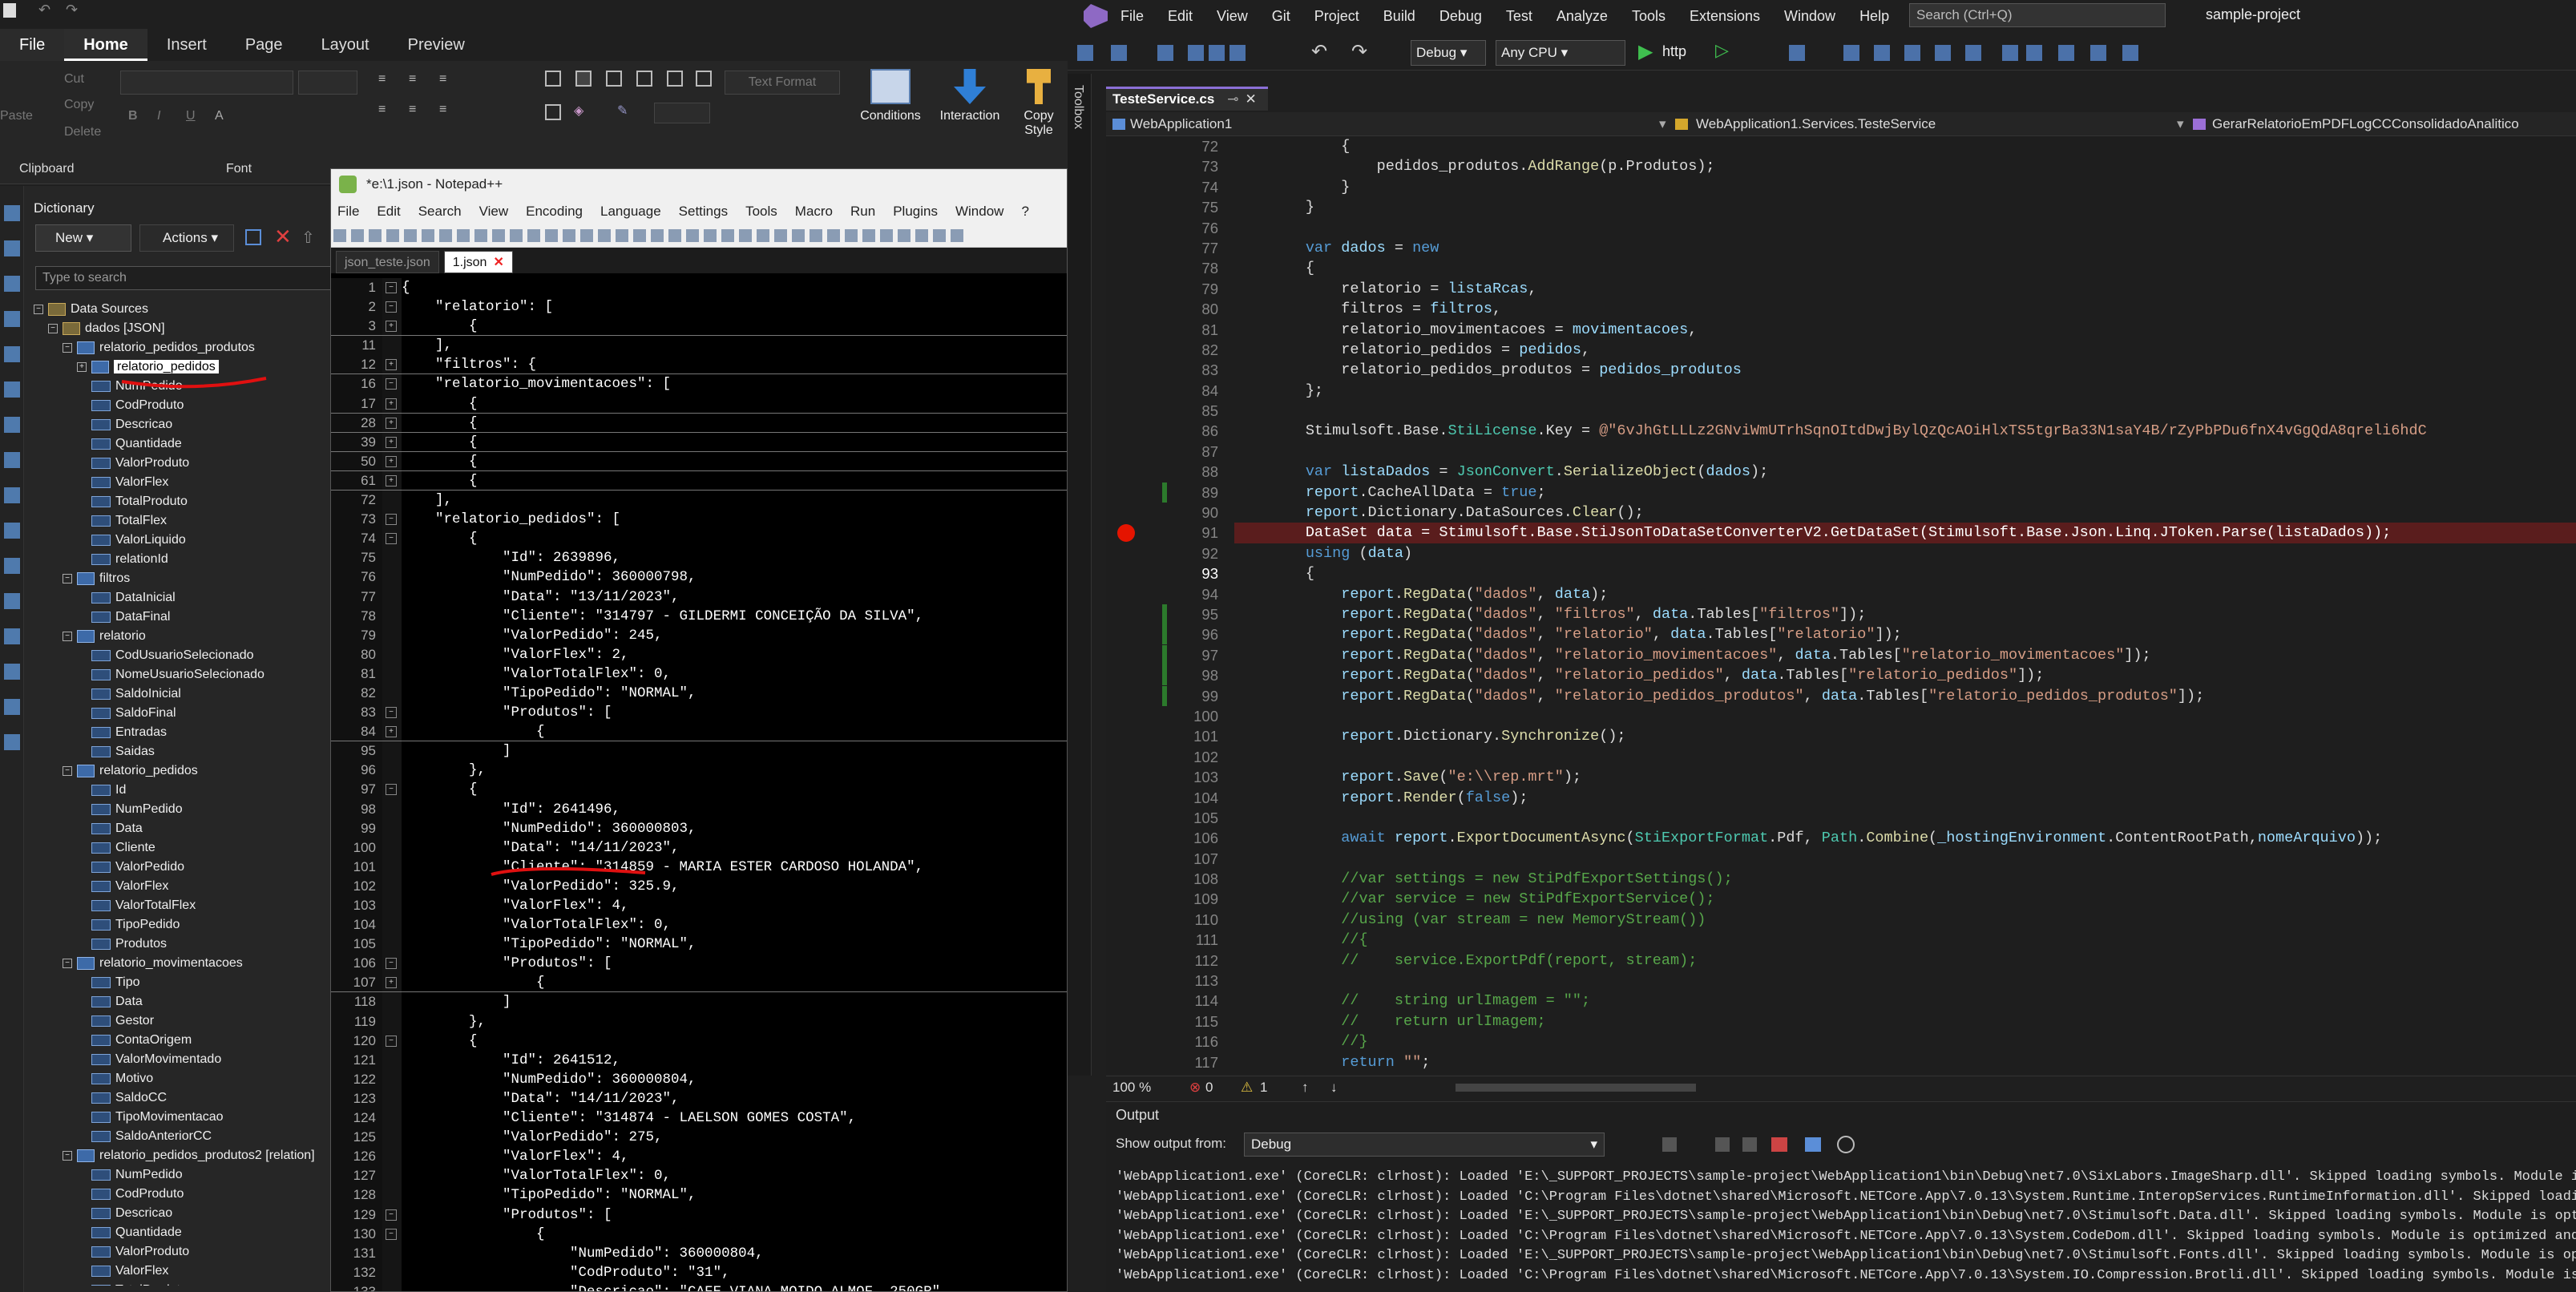 This screenshot has height=1292, width=2576. What do you see at coordinates (1119, 53) in the screenshot?
I see `forward-icon` at bounding box center [1119, 53].